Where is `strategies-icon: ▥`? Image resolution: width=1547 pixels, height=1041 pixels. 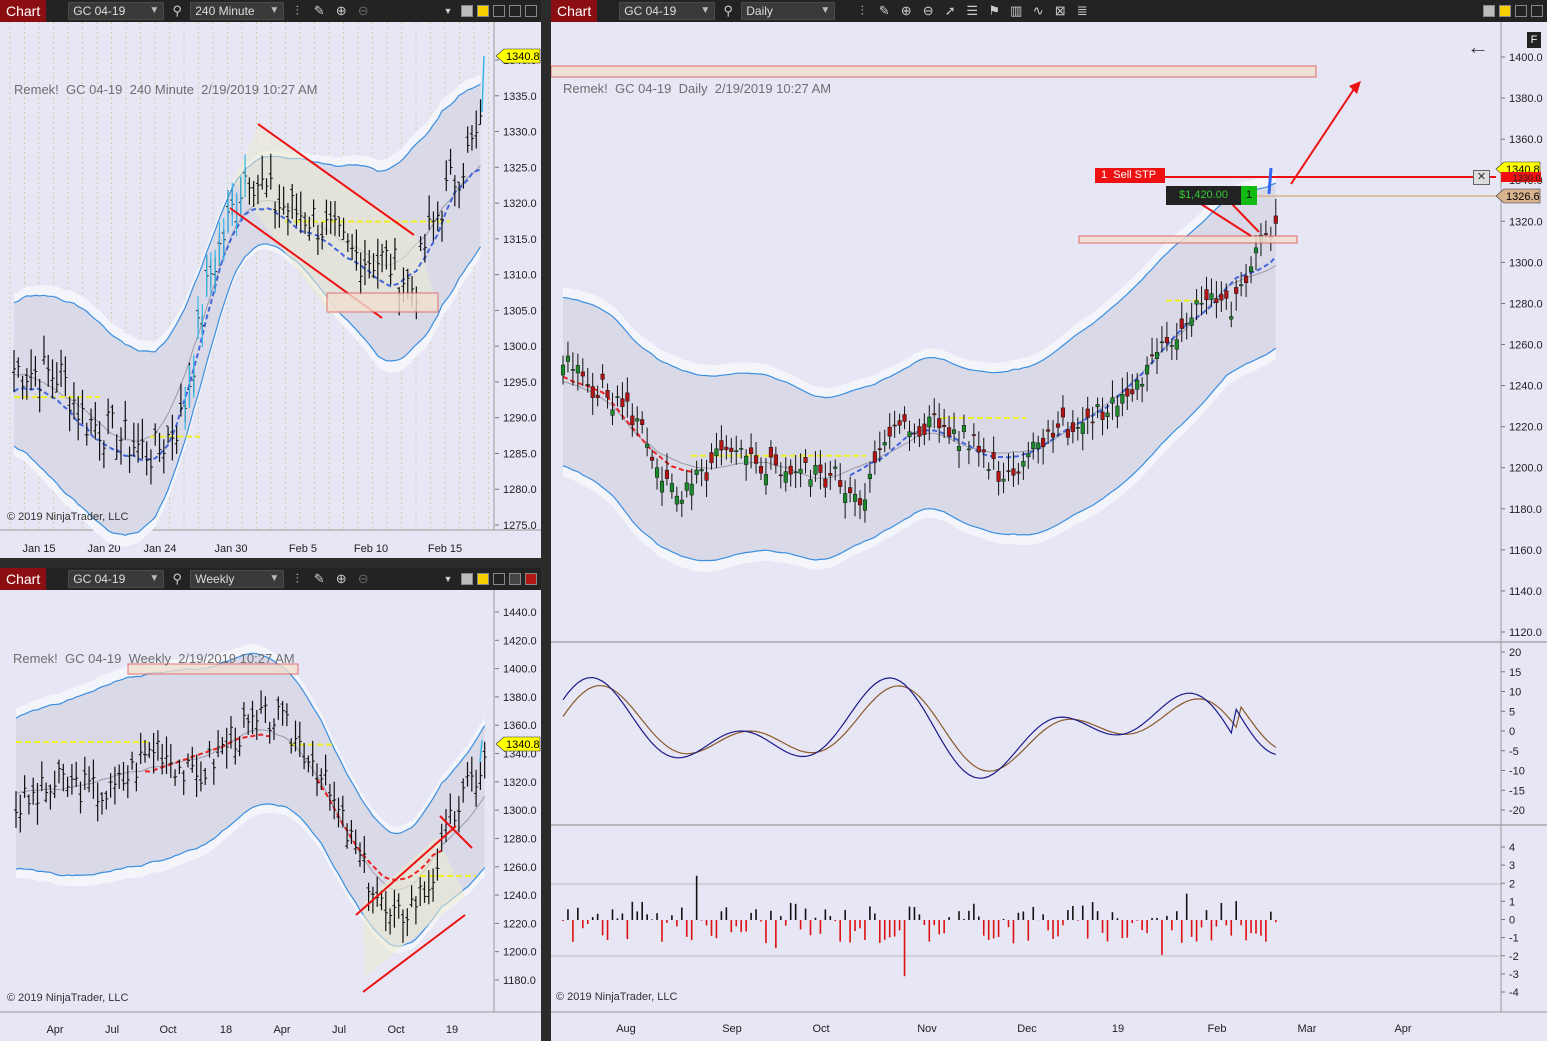
strategies-icon: ▥ is located at coordinates (1016, 11).